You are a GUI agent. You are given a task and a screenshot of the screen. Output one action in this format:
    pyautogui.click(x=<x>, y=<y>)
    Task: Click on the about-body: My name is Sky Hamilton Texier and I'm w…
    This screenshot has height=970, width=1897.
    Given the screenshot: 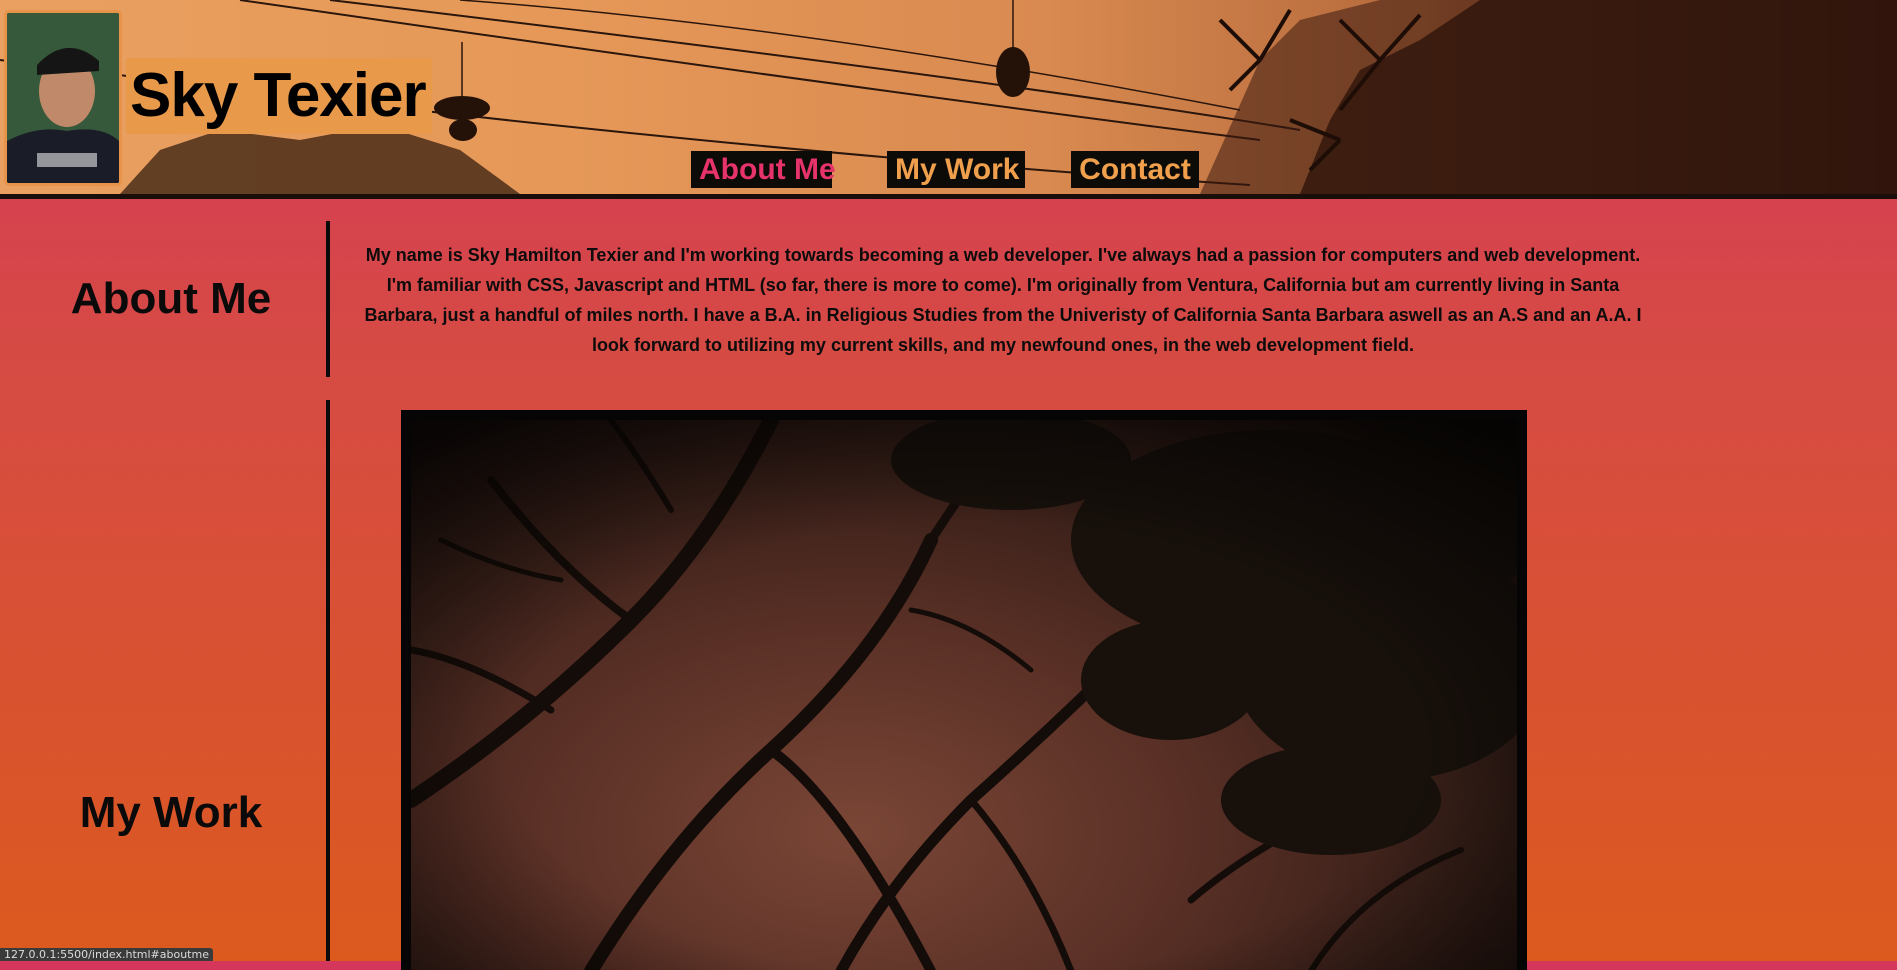 What is the action you would take?
    pyautogui.click(x=1003, y=300)
    